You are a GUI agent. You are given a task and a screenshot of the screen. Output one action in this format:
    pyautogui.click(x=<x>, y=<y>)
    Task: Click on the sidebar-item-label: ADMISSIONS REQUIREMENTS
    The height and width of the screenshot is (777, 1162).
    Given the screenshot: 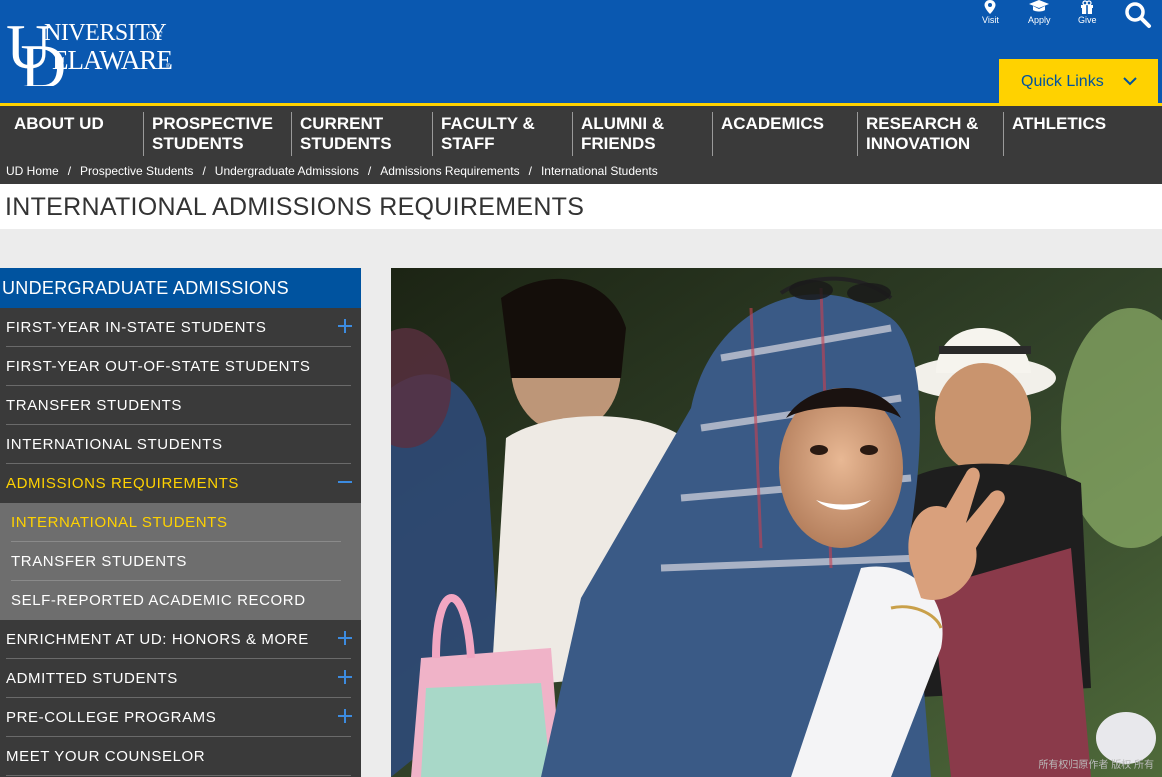 What is the action you would take?
    pyautogui.click(x=122, y=483)
    